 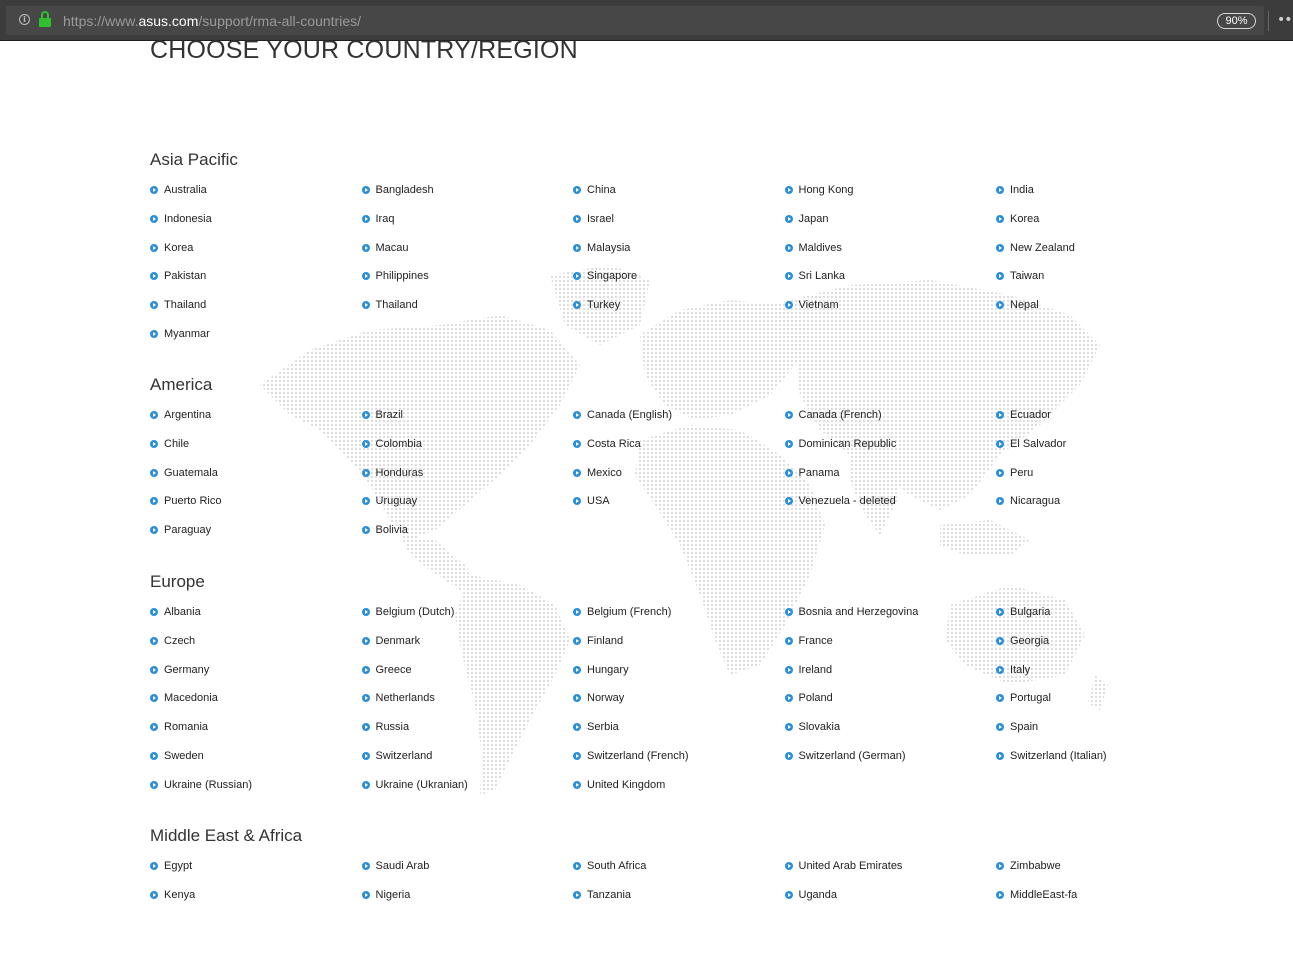 I want to click on country-link: Vietnam, so click(x=890, y=305).